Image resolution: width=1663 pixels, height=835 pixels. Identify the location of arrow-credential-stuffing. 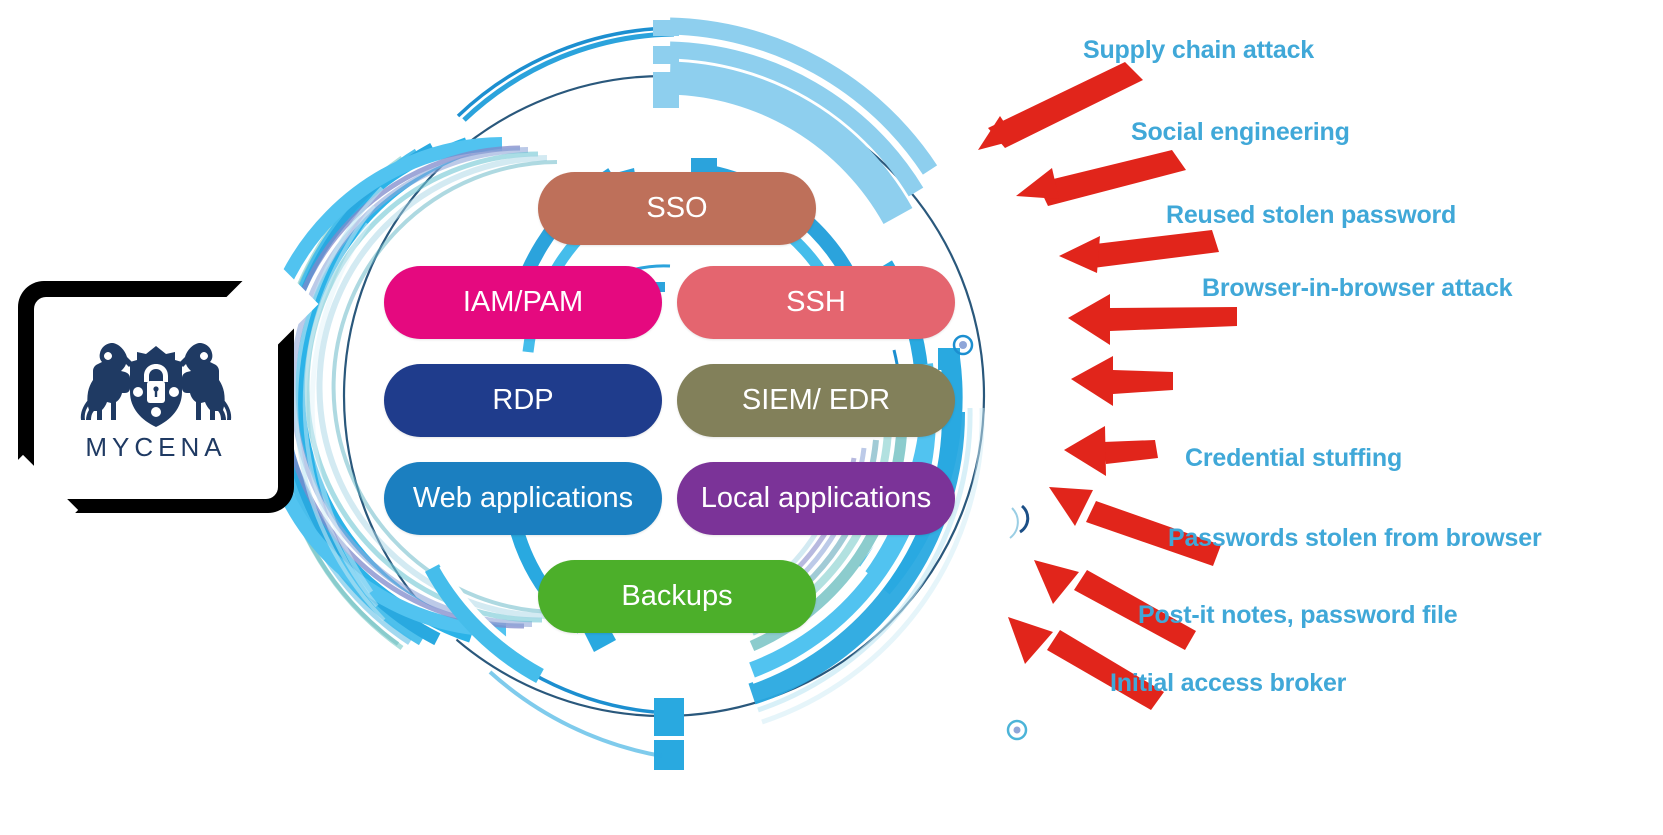
(1111, 451).